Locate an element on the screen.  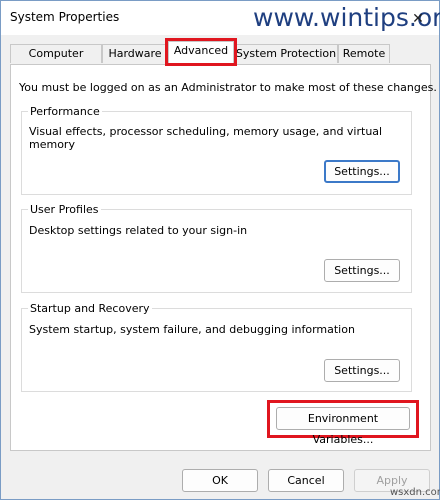
performance-label: Performance is located at coordinates (65, 111).